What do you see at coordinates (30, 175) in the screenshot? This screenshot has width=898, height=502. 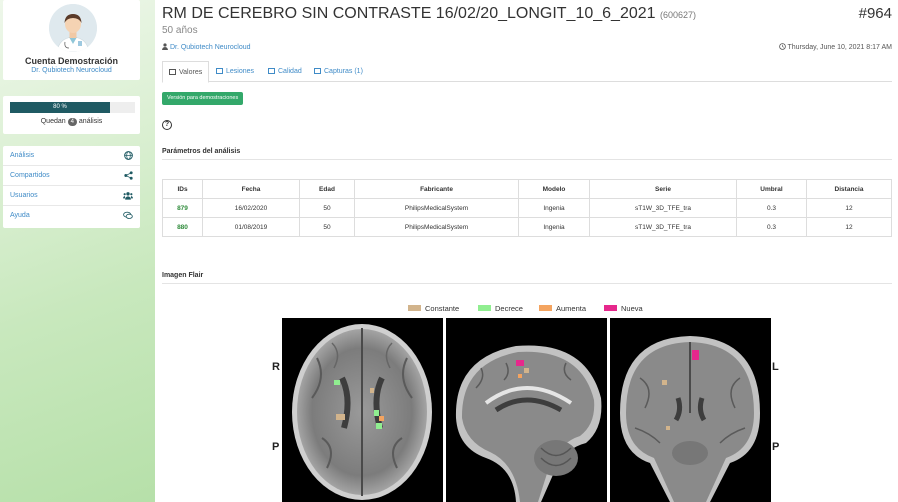 I see `sidebar-item-label: Compartidos` at bounding box center [30, 175].